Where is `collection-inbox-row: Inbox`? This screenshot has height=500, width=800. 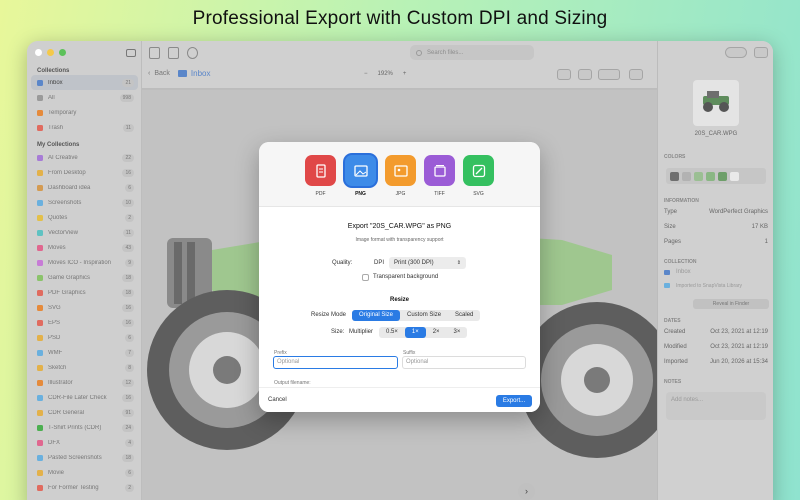 collection-inbox-row: Inbox is located at coordinates (716, 272).